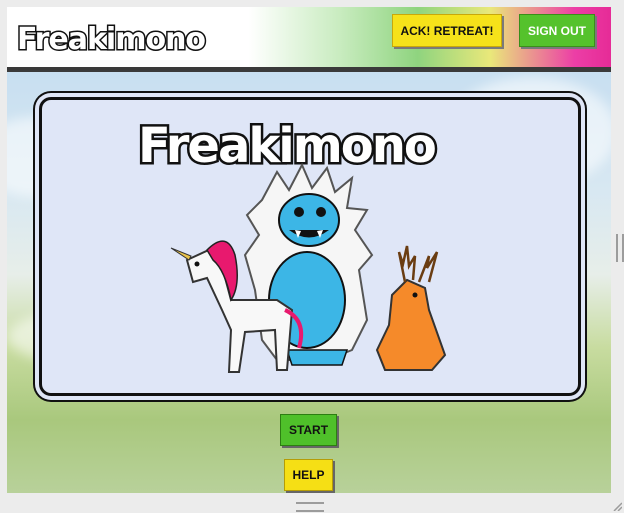  I want to click on ack-retreat-button: ACK! RETREAT!, so click(447, 30).